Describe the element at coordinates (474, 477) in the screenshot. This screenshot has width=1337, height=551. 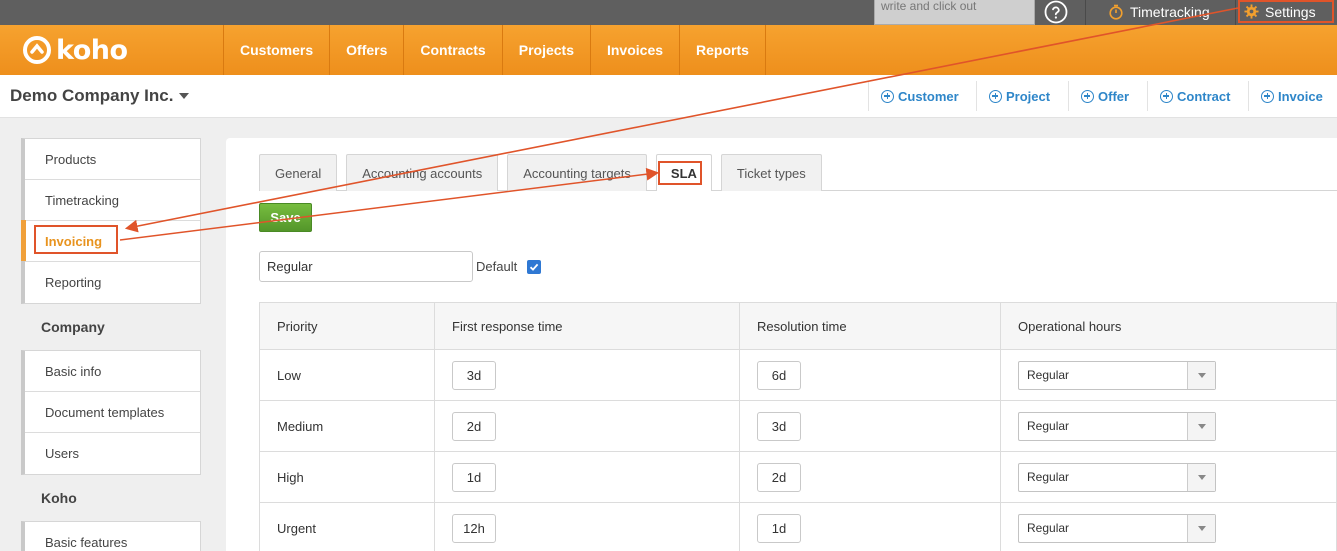
I see `first-response-input: 1d` at that location.